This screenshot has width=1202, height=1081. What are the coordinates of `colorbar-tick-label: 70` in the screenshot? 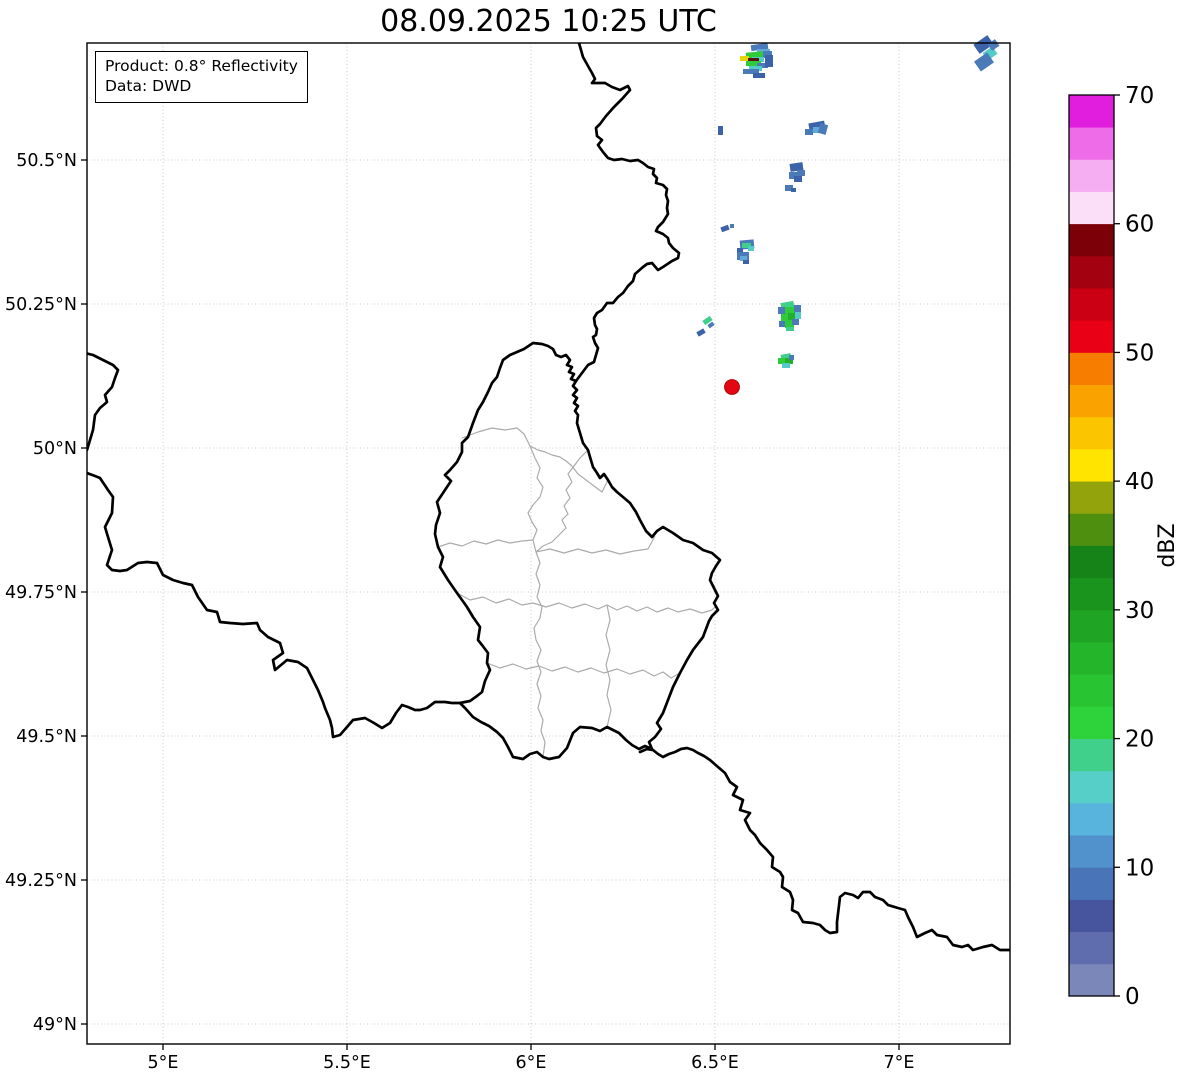 It's located at (1139, 96).